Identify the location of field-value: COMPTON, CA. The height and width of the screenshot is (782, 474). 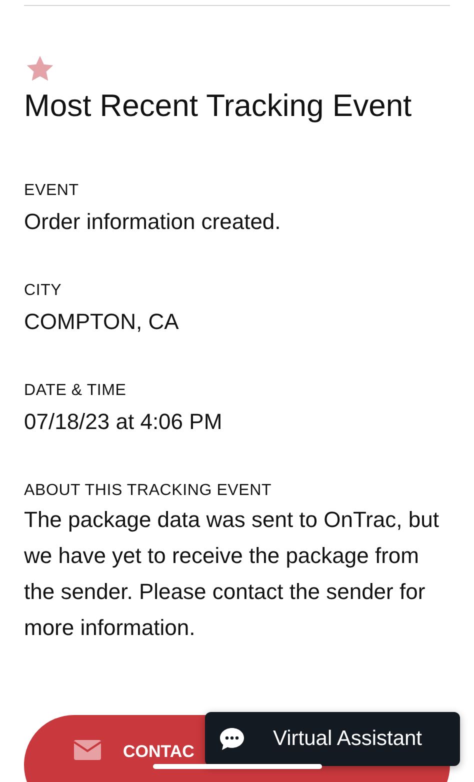
(102, 322).